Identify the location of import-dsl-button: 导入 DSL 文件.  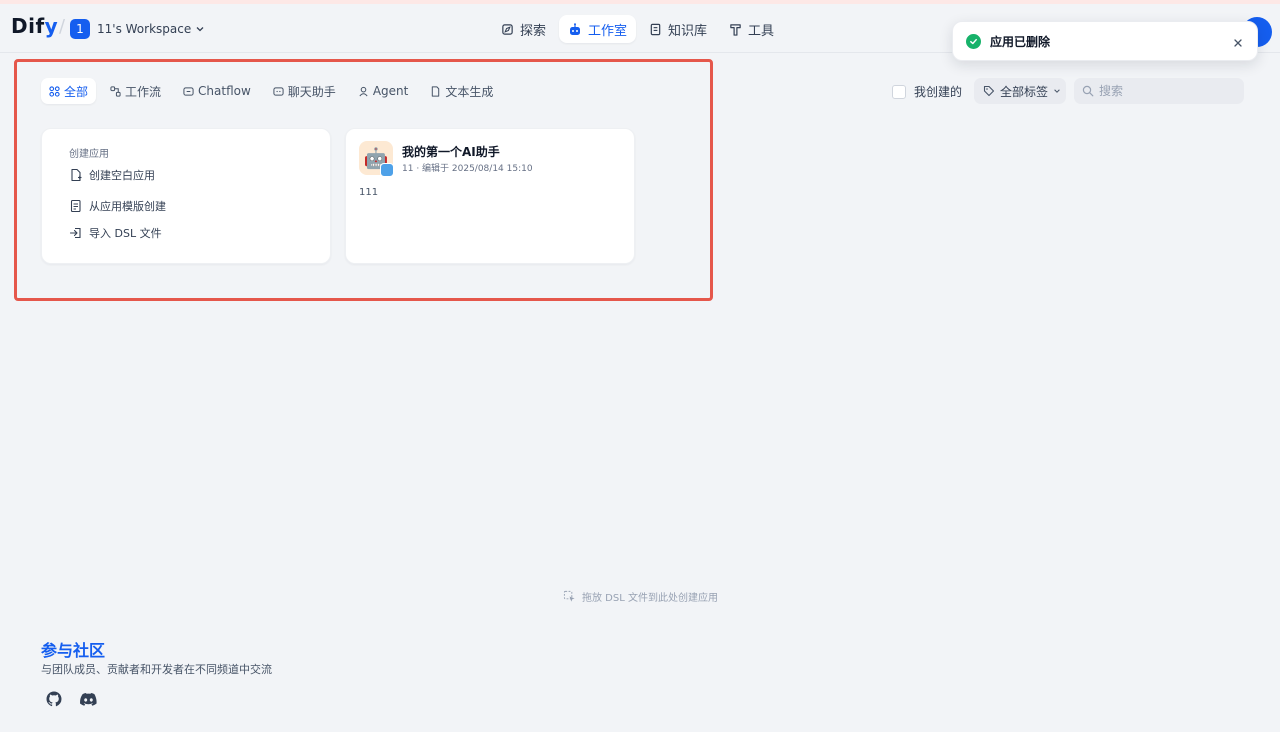
(115, 233).